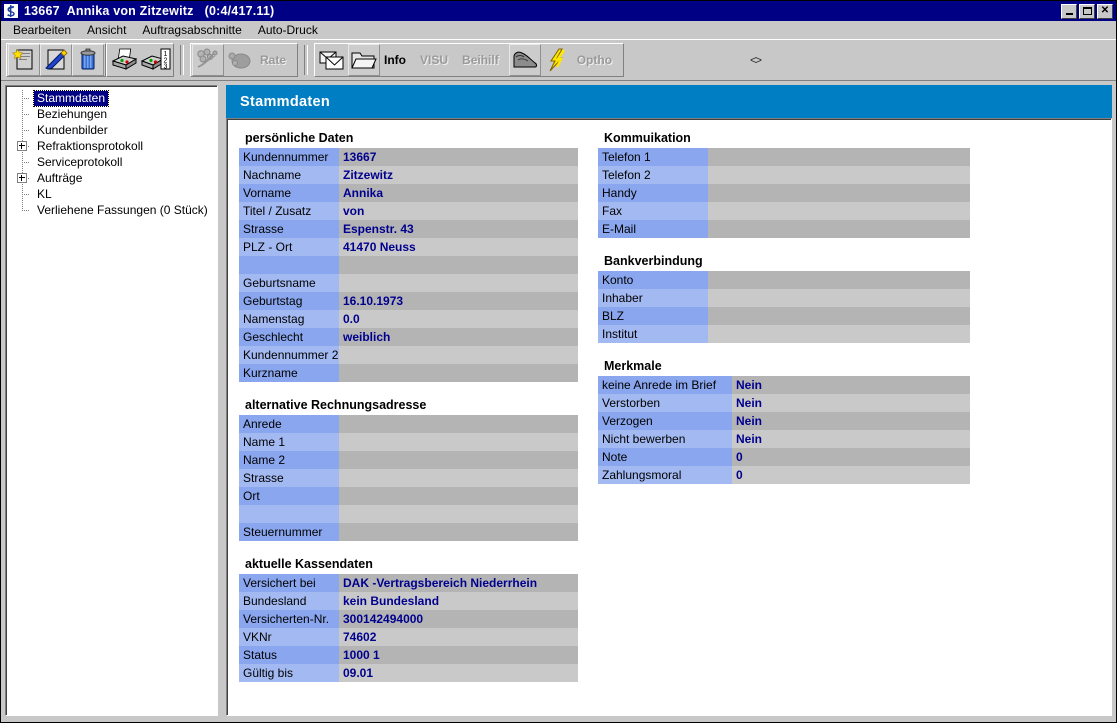 Image resolution: width=1117 pixels, height=723 pixels. I want to click on field-row: Inhaber, so click(784, 298).